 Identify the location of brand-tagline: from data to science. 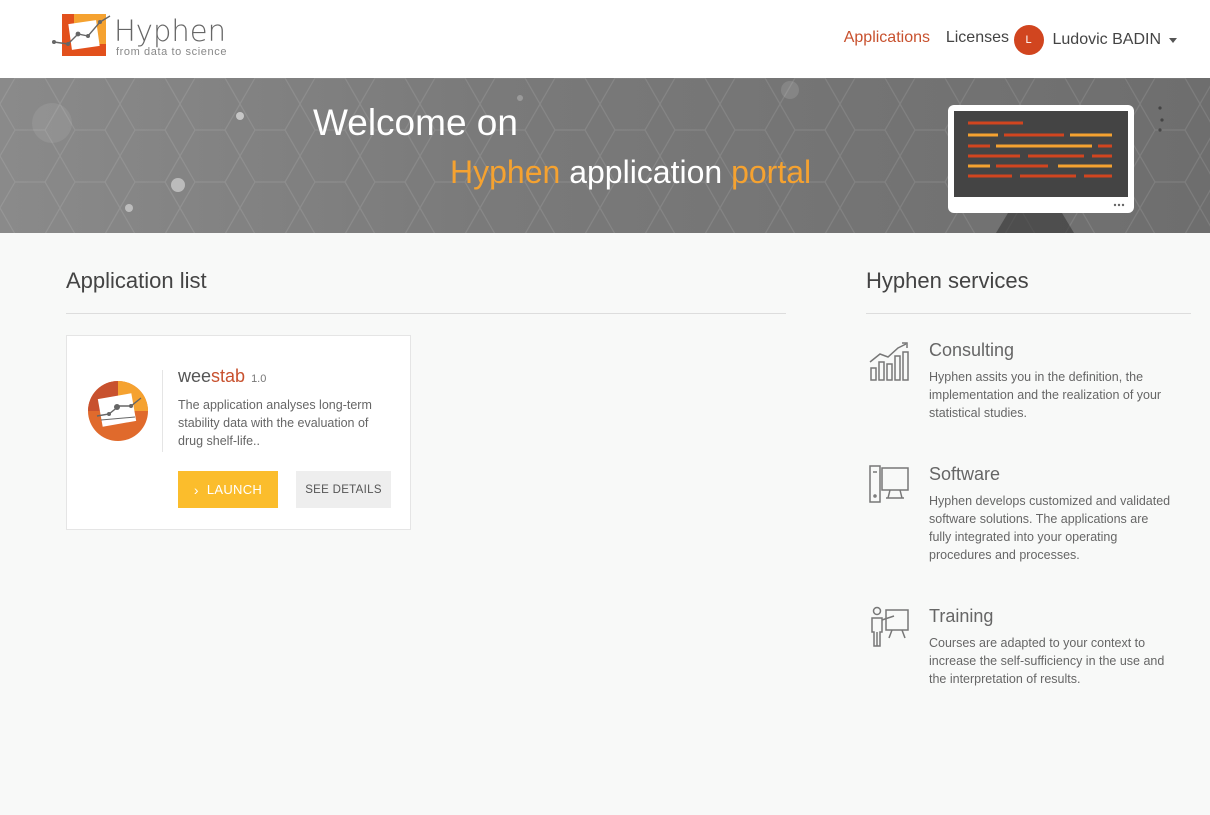
(172, 52).